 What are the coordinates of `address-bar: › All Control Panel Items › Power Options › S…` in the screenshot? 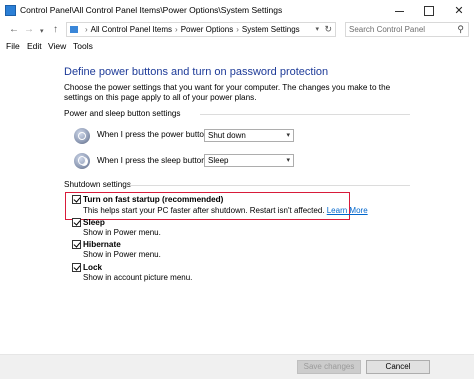 It's located at (201, 29).